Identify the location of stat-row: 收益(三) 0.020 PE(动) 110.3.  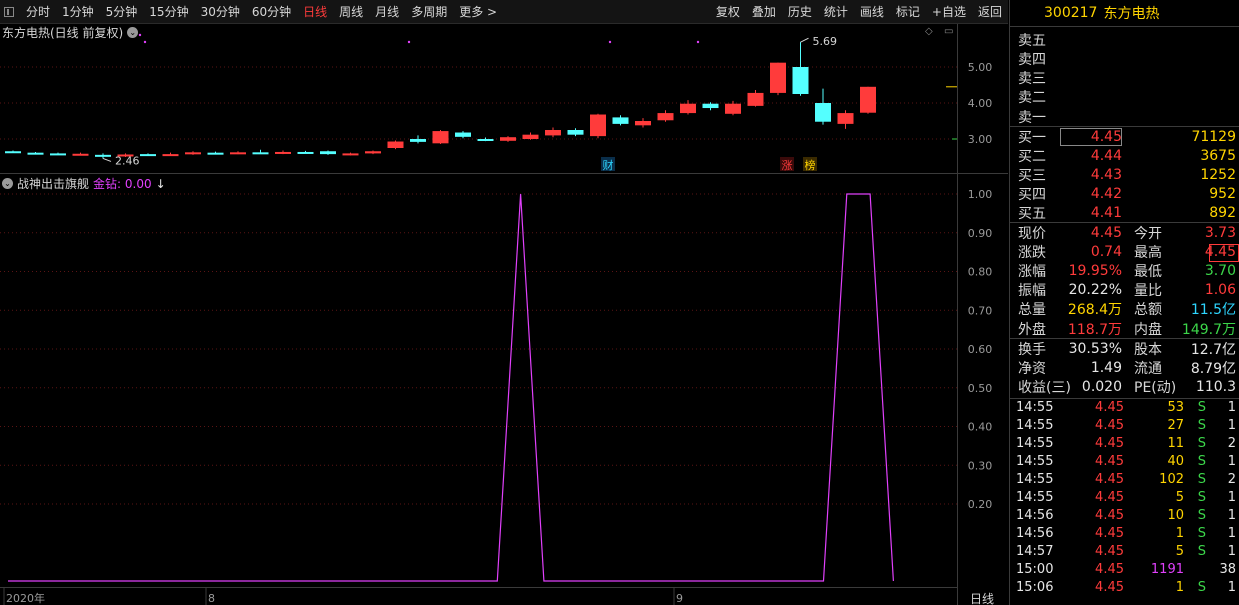
(1124, 386).